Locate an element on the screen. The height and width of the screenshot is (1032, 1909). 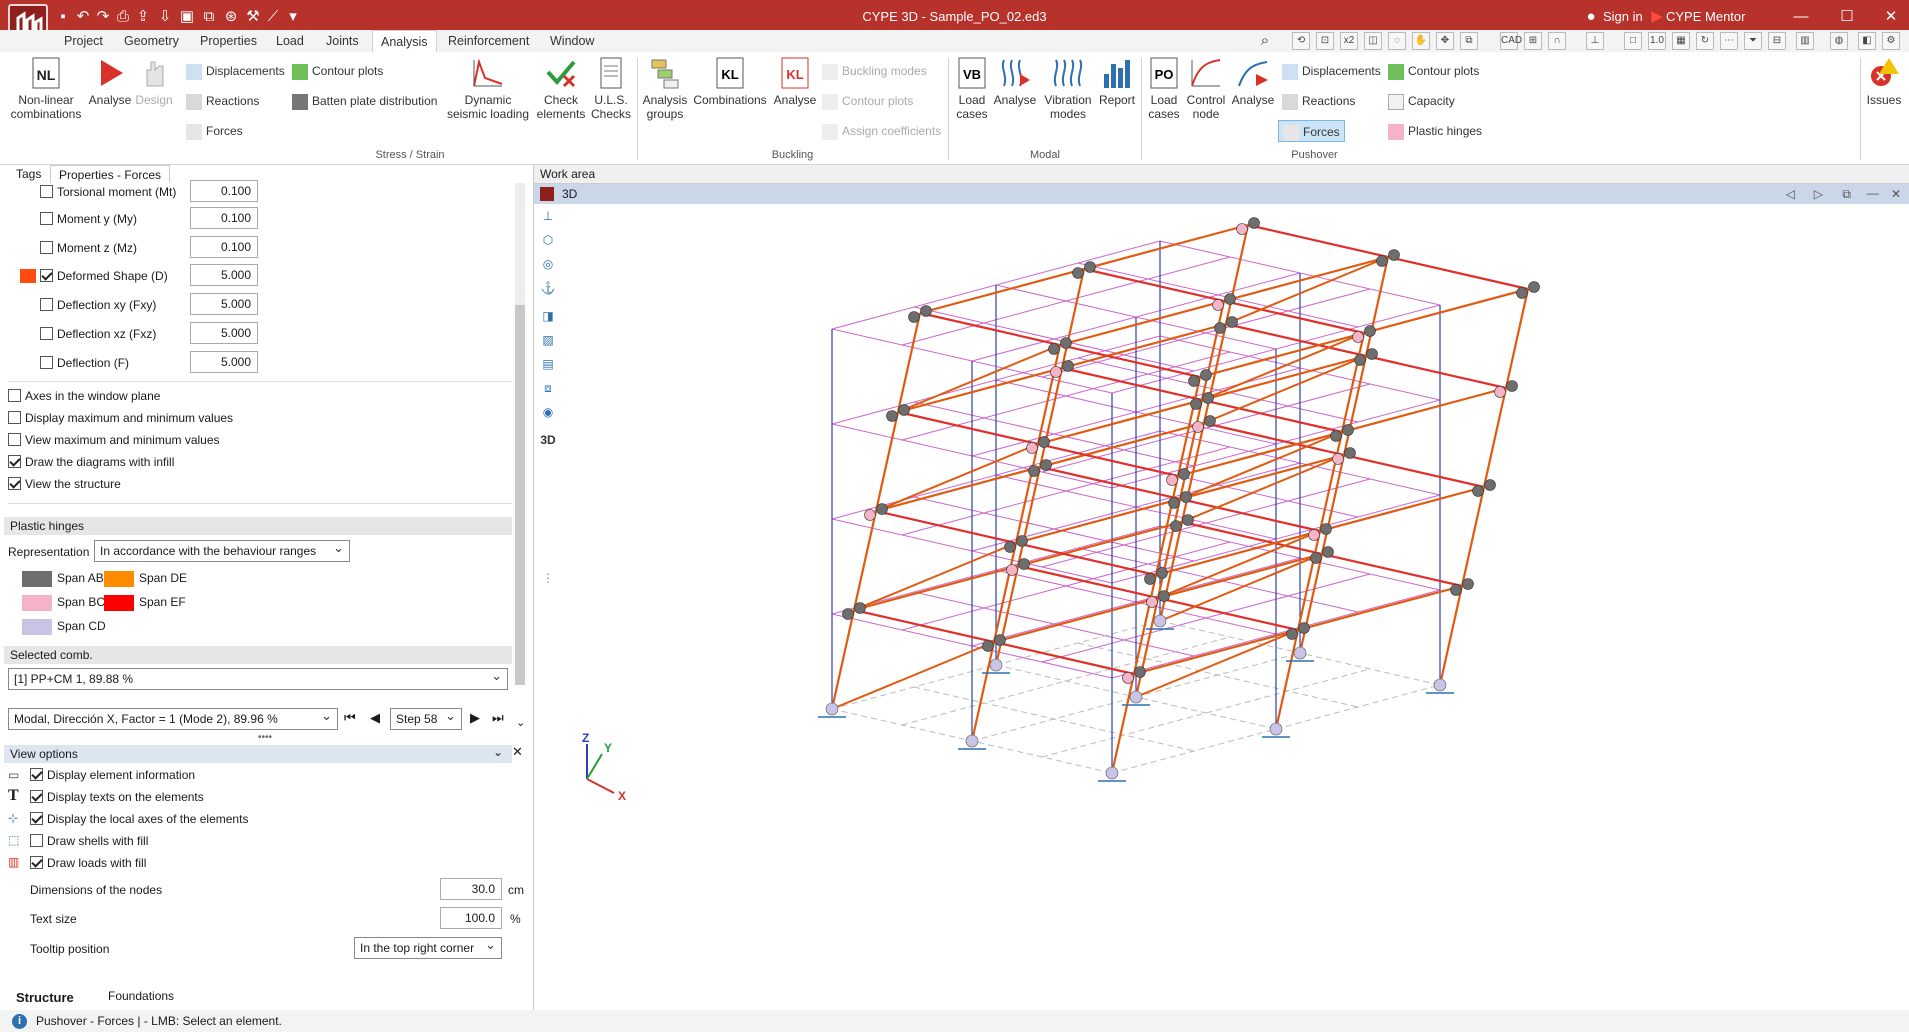
load-cases-po-button: PO Load cases is located at coordinates (1164, 88).